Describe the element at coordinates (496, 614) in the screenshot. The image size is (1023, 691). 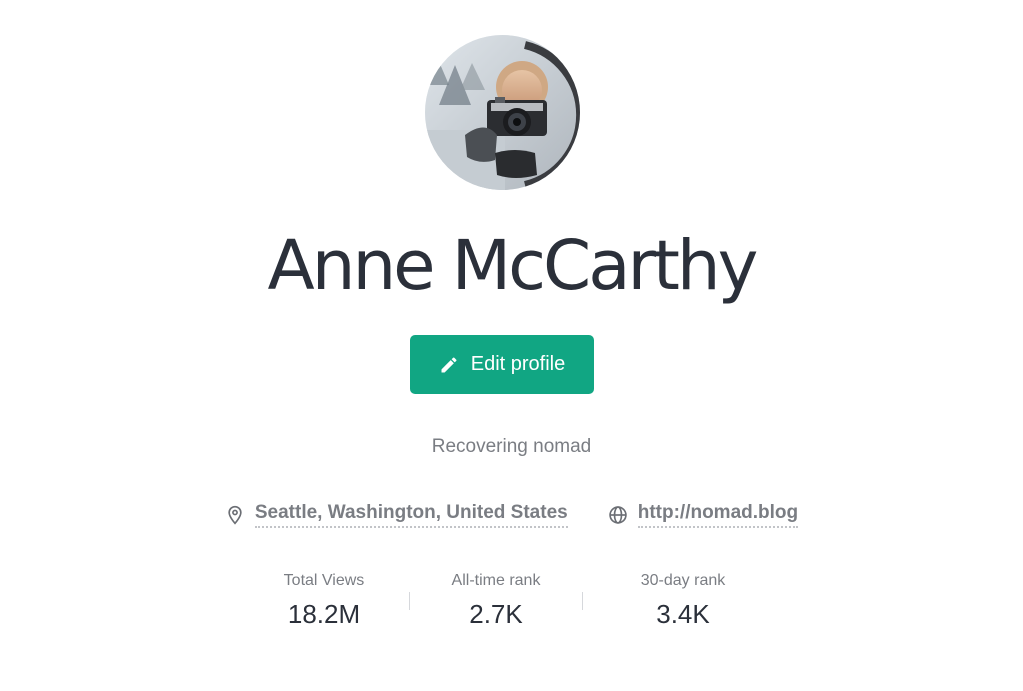
I see `stat-value: 2.7K` at that location.